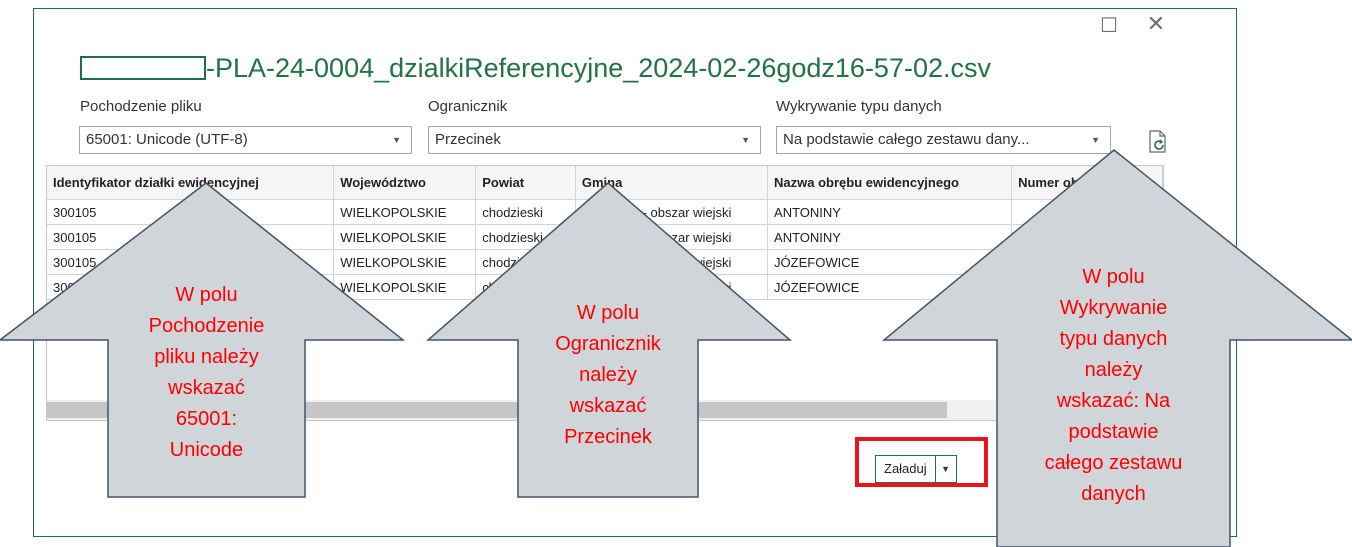  What do you see at coordinates (1113, 401) in the screenshot?
I see `callout-line: wskazać: Na` at bounding box center [1113, 401].